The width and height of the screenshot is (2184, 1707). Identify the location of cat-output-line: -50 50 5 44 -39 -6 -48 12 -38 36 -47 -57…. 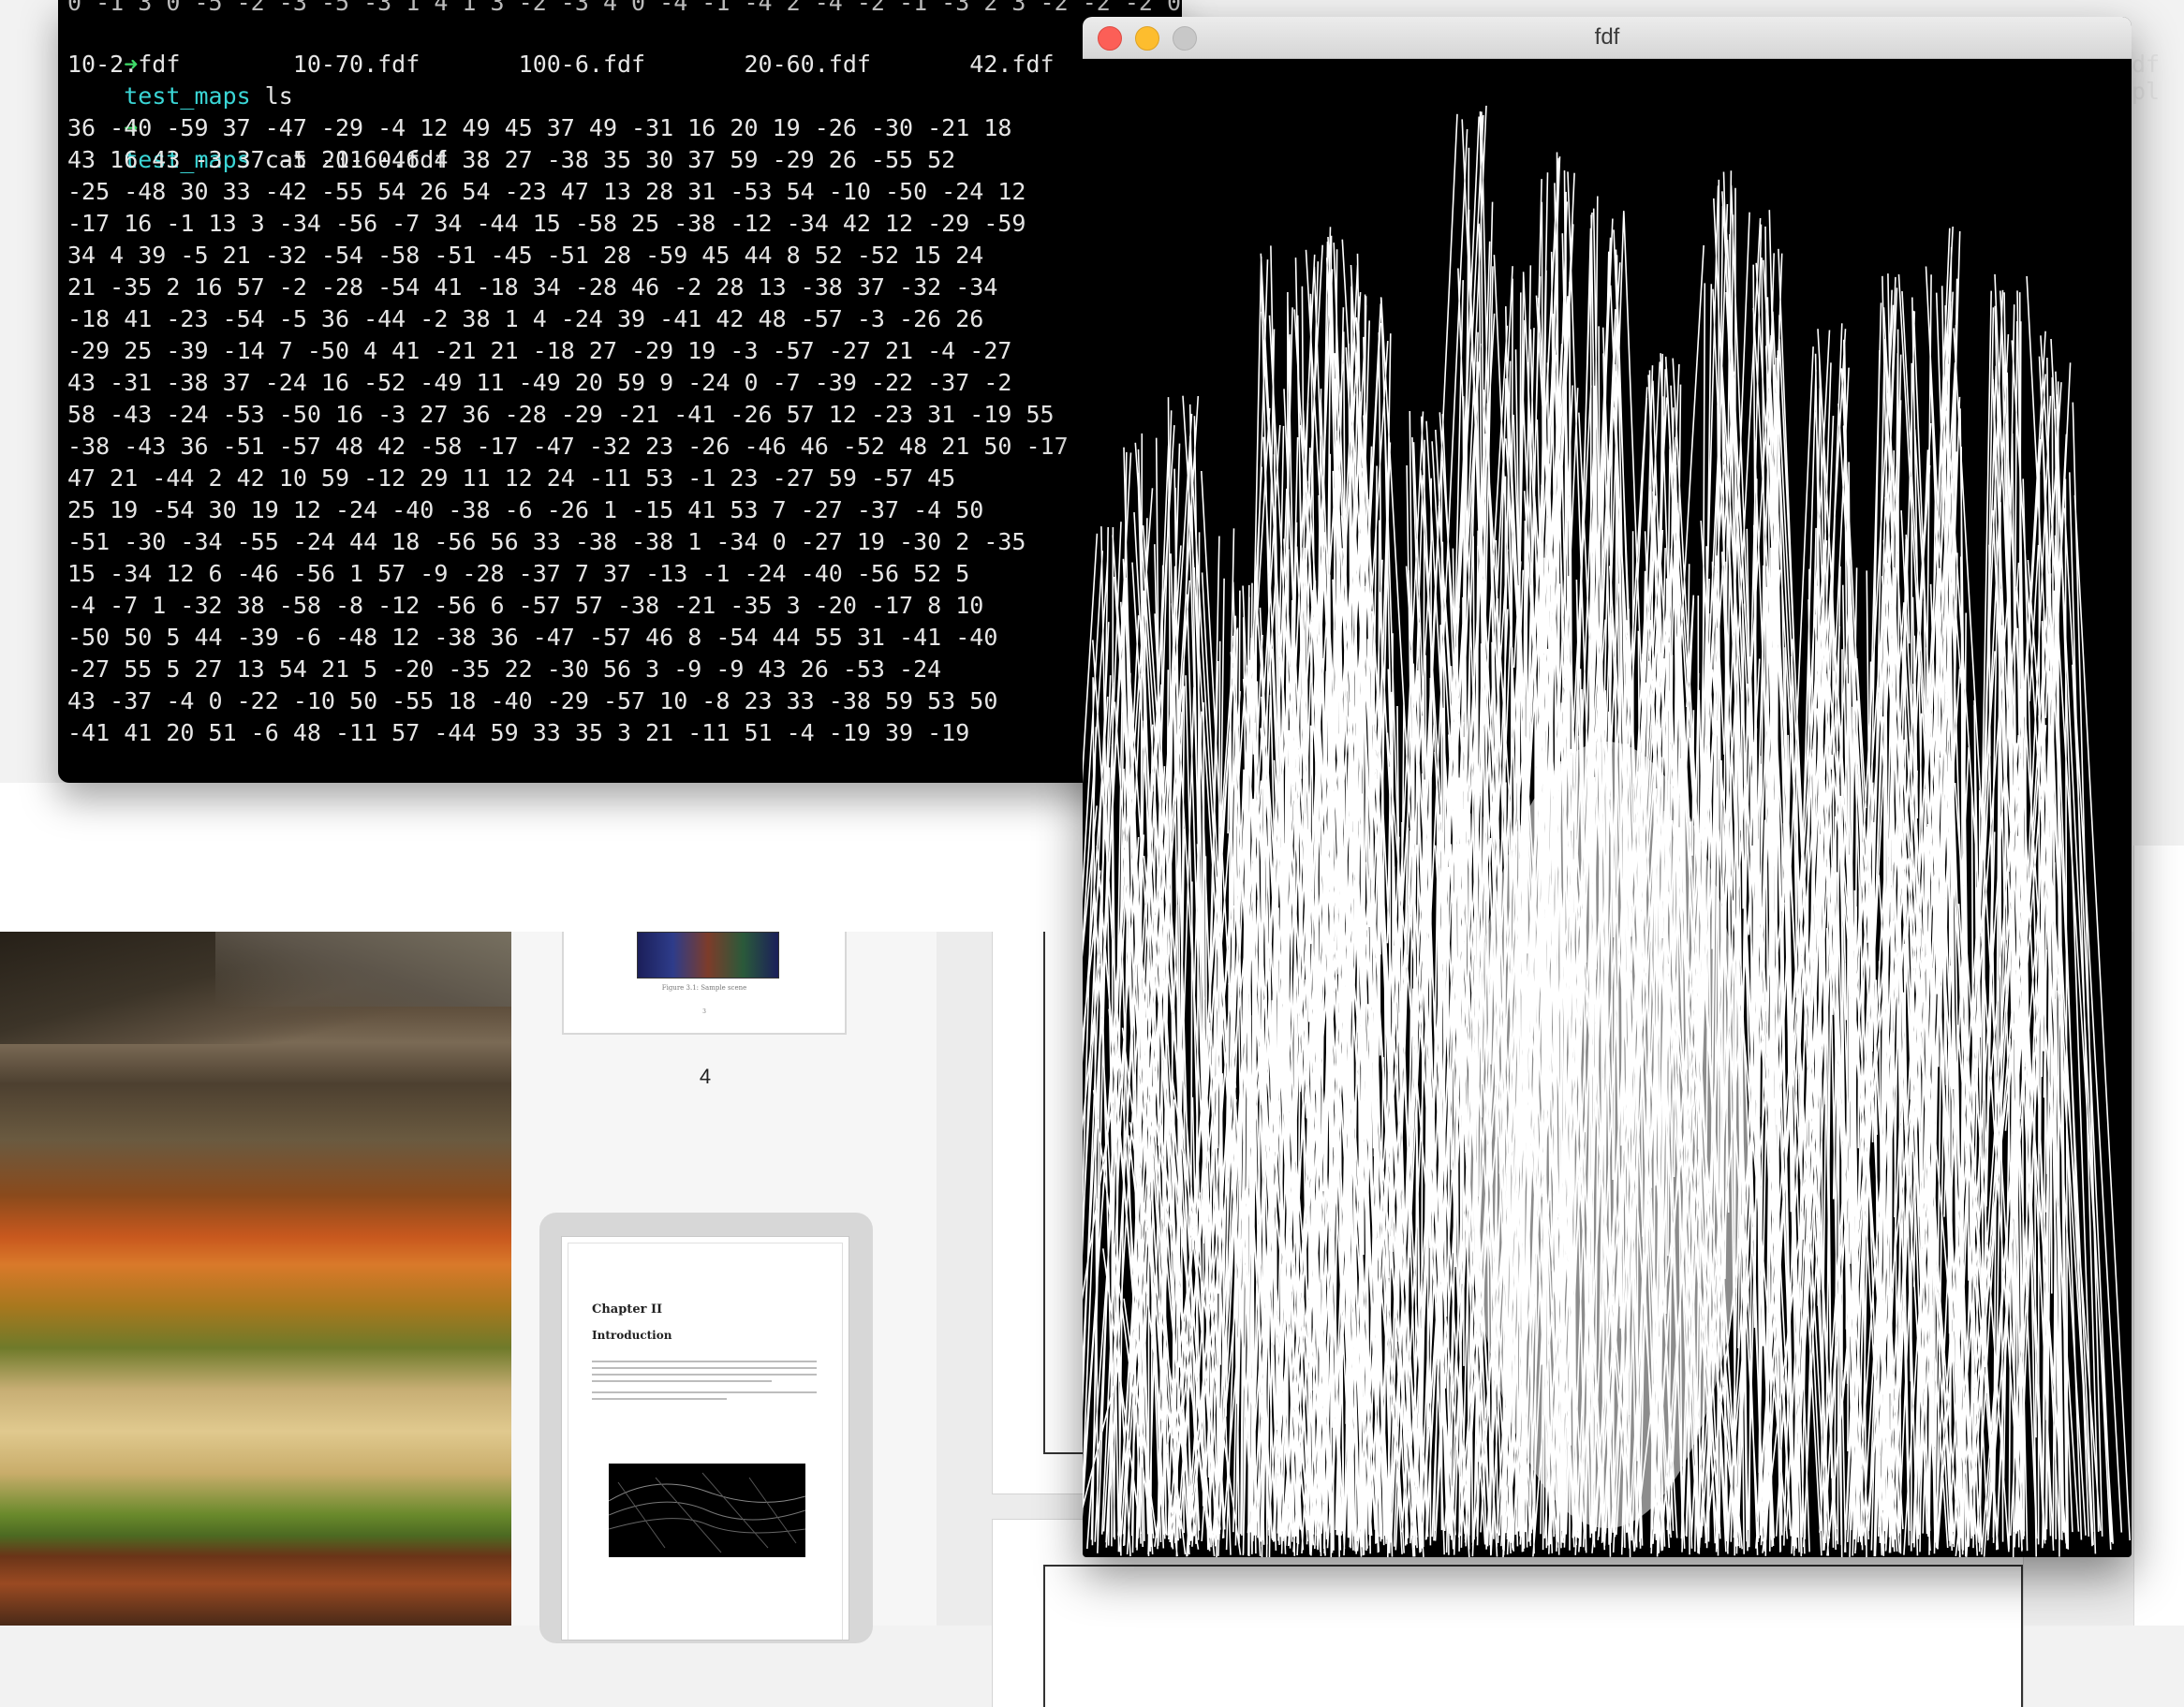
(532, 637).